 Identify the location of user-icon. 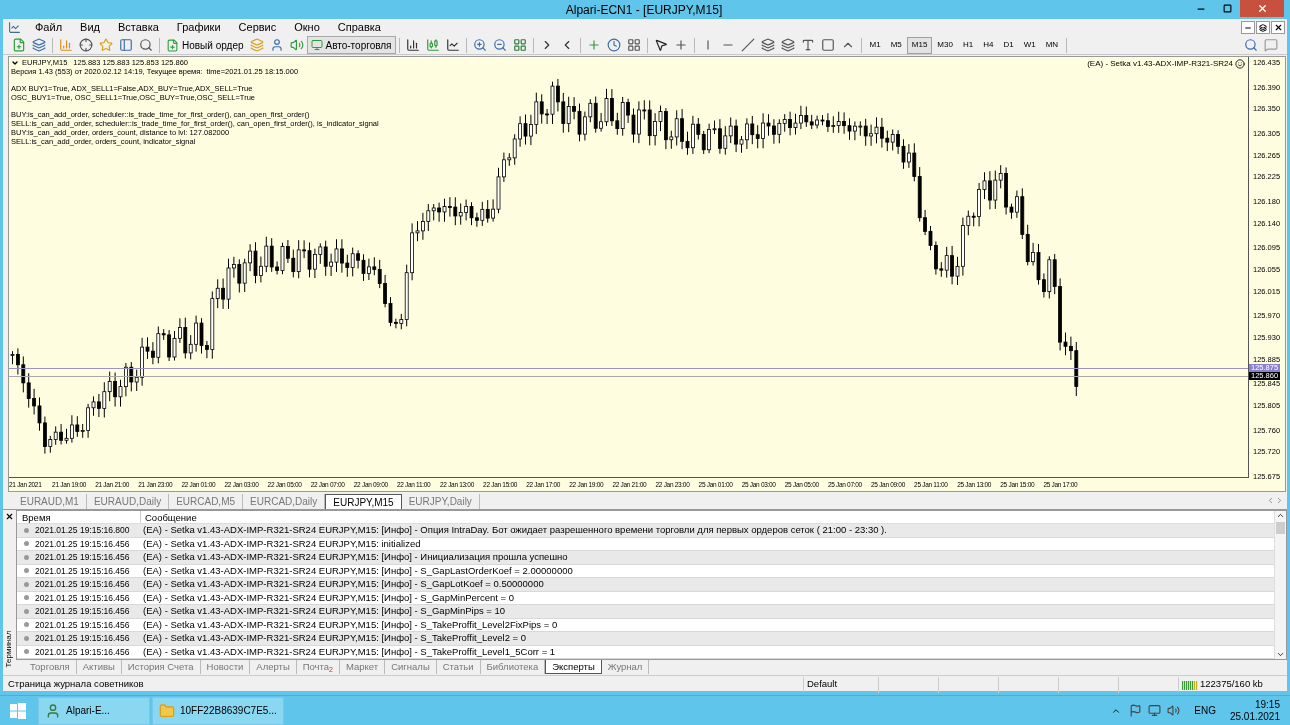
(53, 710).